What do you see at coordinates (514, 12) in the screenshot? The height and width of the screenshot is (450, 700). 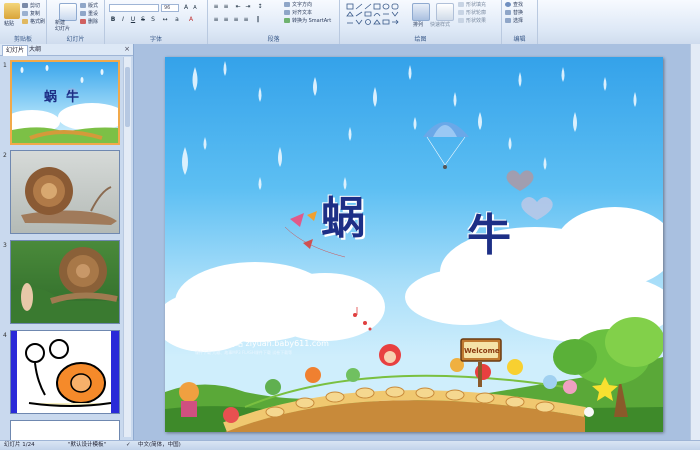 I see `replace-button: 替换` at bounding box center [514, 12].